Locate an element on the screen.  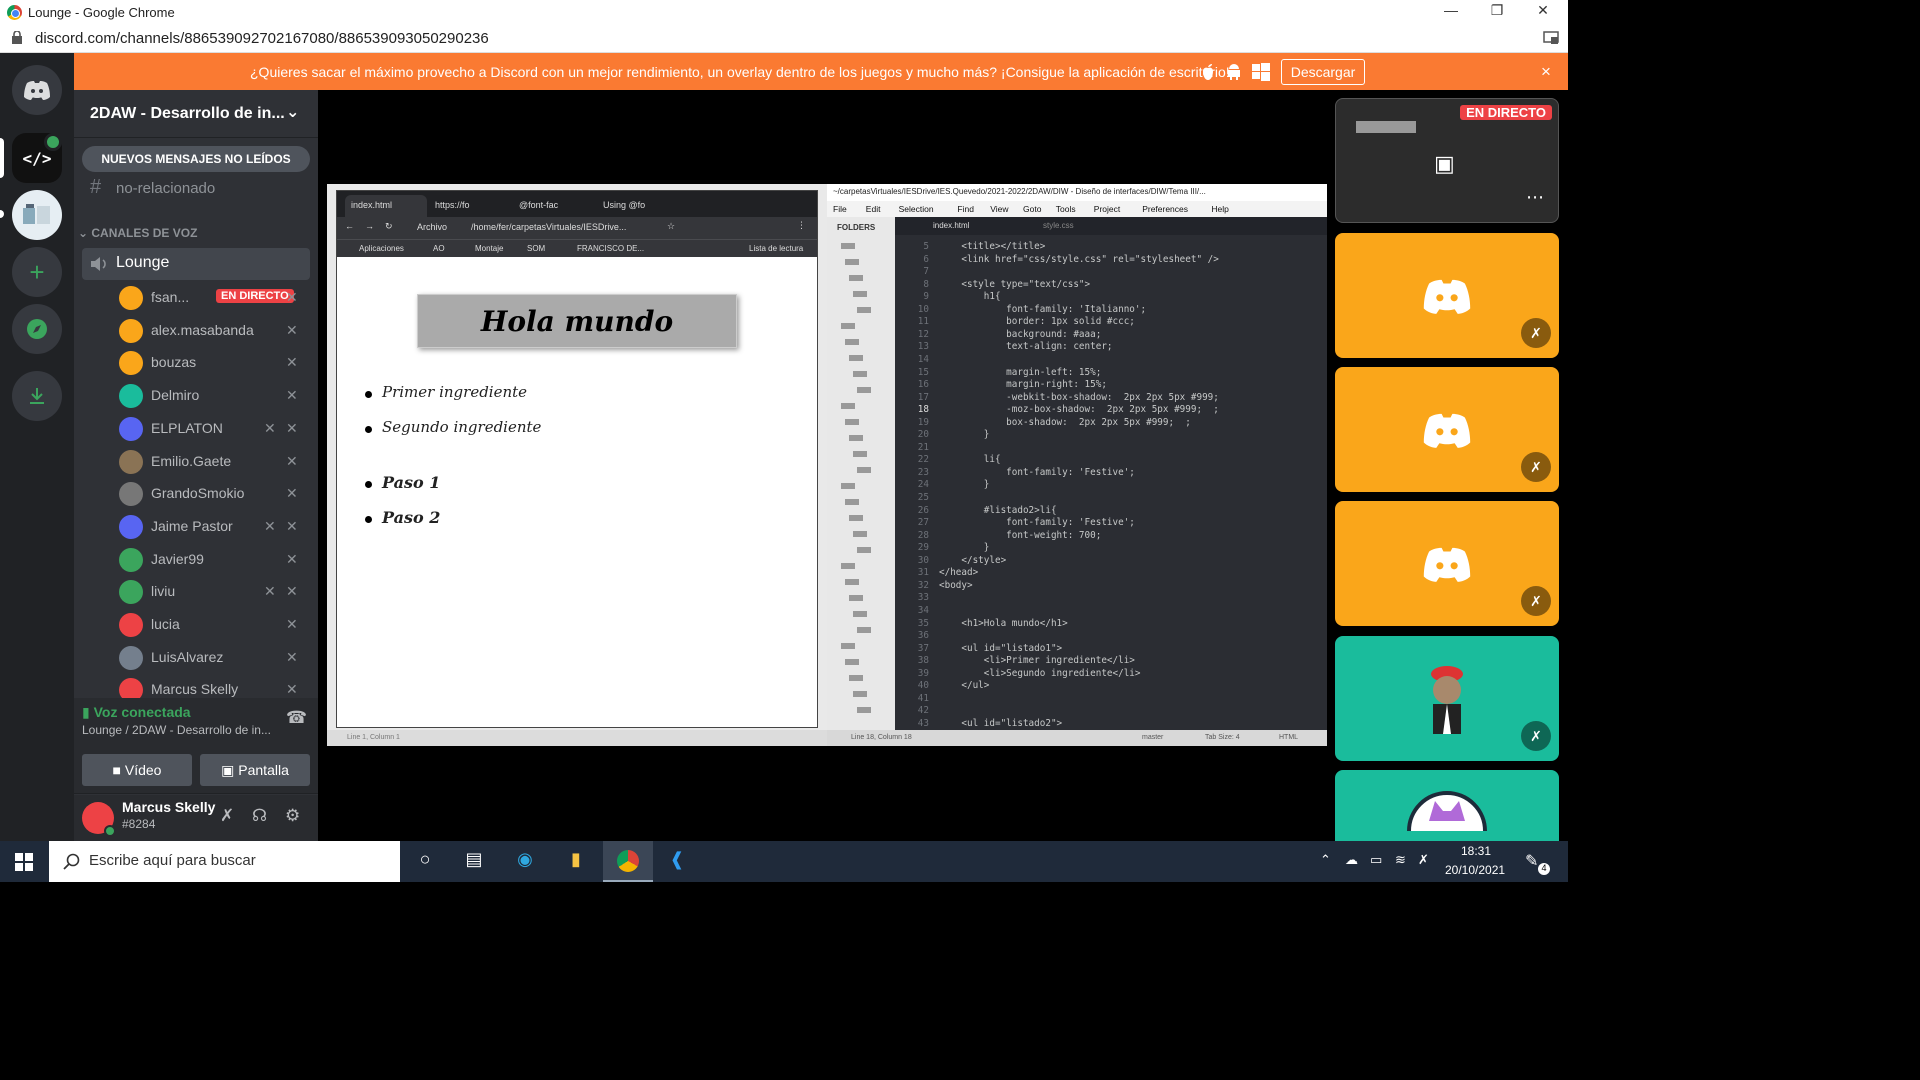
editor-menu-item: Find is located at coordinates (965, 209).